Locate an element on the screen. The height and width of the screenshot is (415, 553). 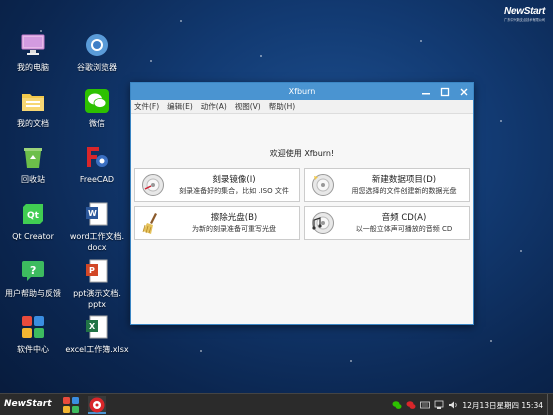
action-title: 音频 CD(A) is located at coordinates (404, 218).